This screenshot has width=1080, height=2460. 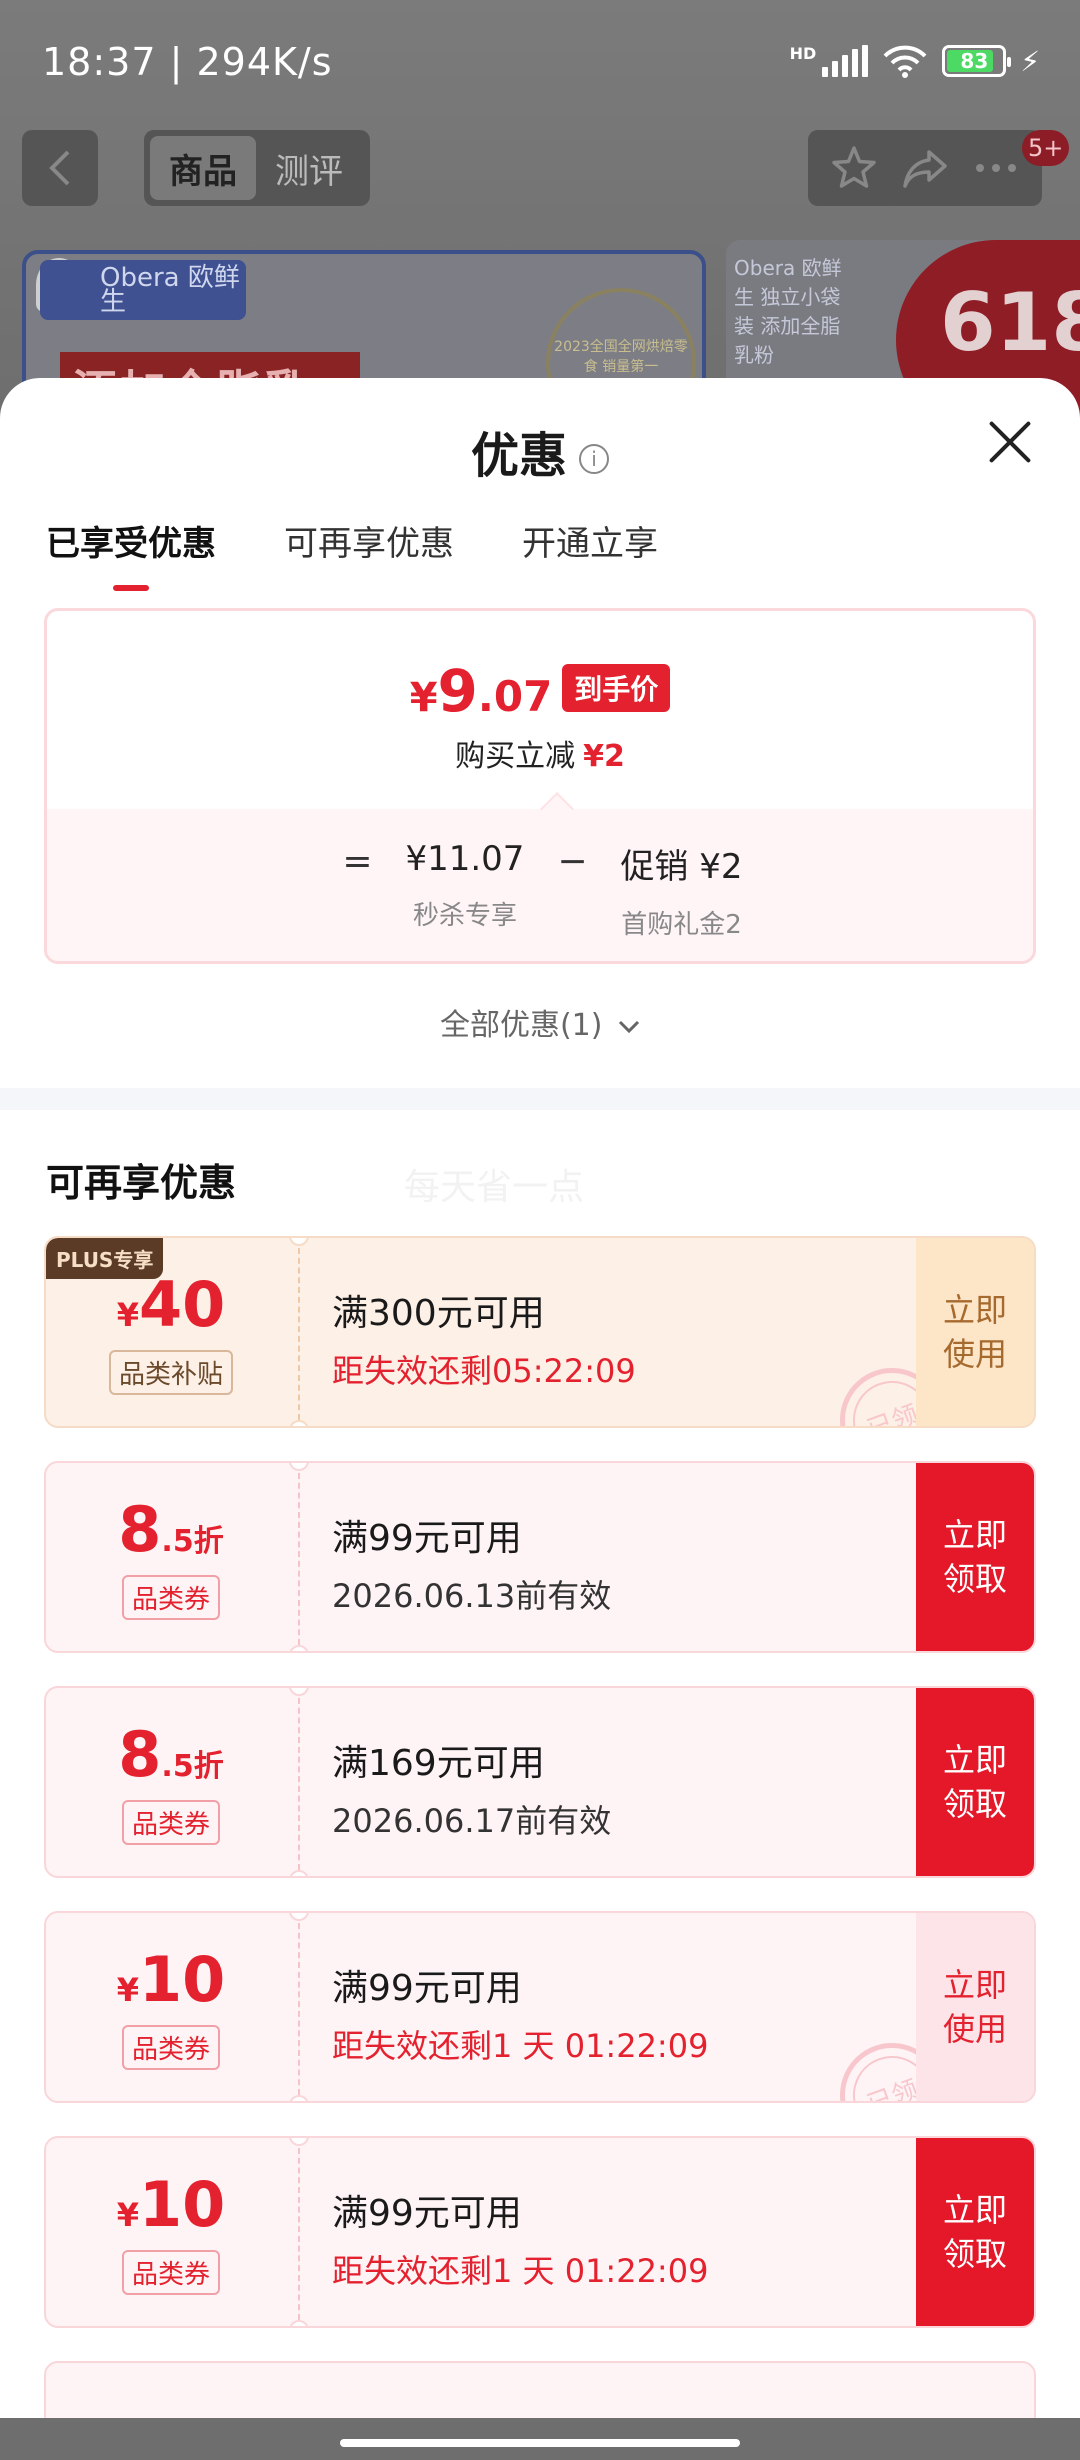 I want to click on coupon-details: 满99元可用 2026.06.13前有效, so click(x=471, y=1563).